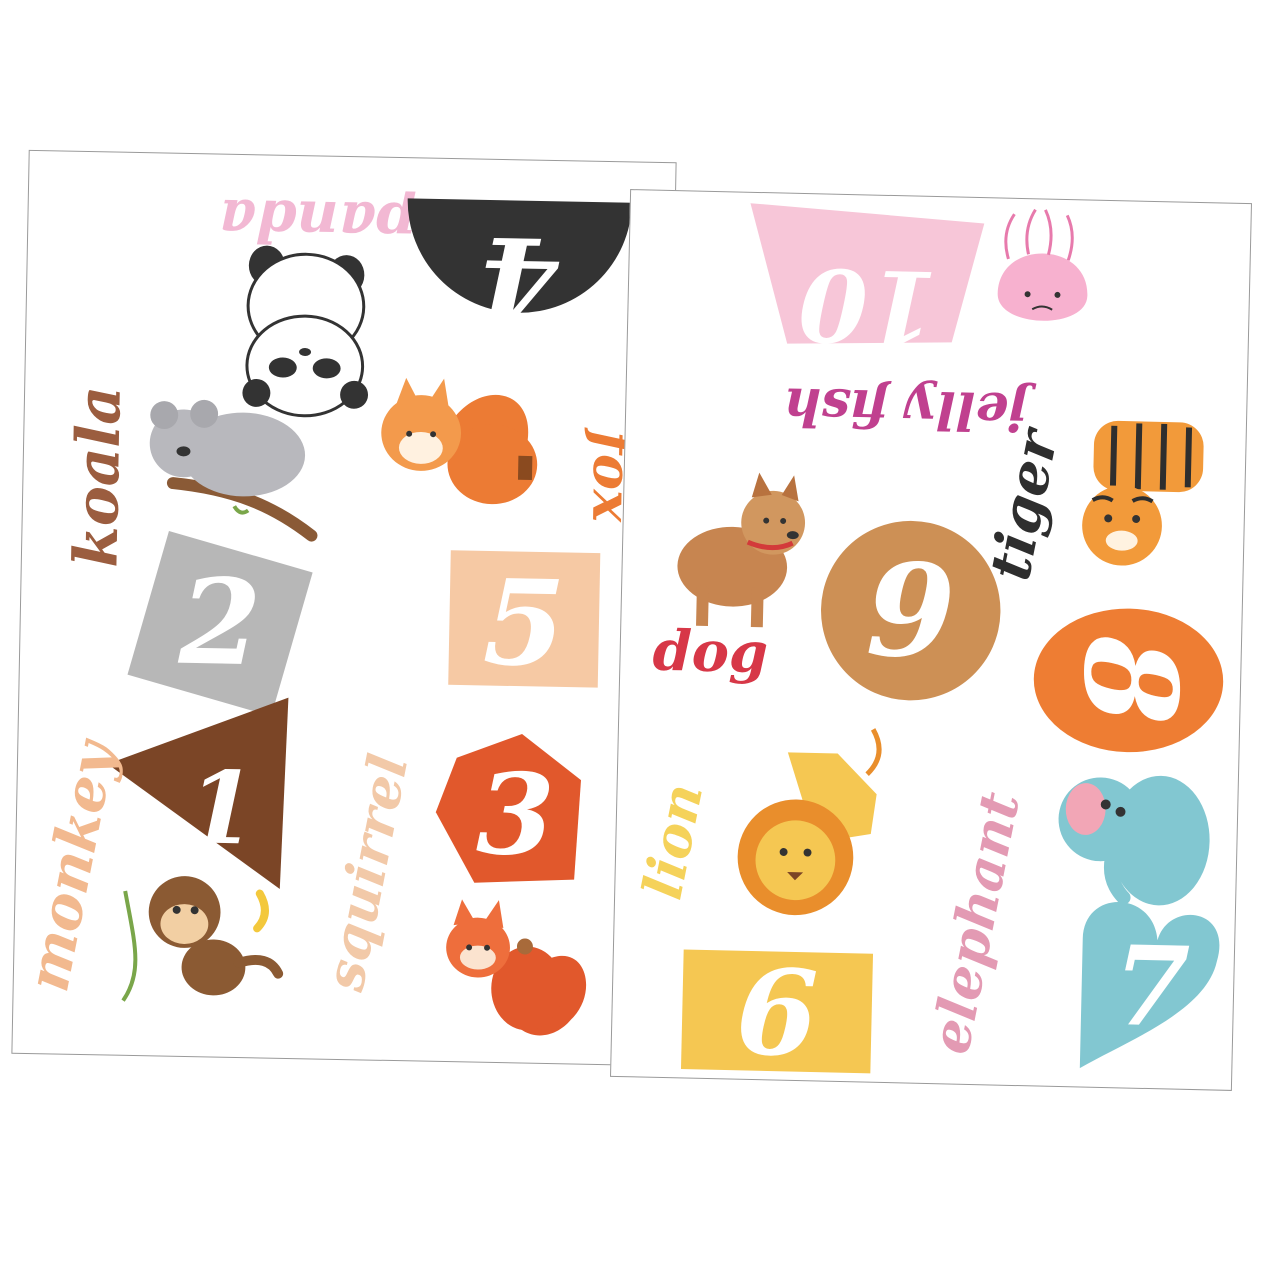 This screenshot has width=1286, height=1286. Describe the element at coordinates (516, 967) in the screenshot. I see `squirrel-icon` at that location.